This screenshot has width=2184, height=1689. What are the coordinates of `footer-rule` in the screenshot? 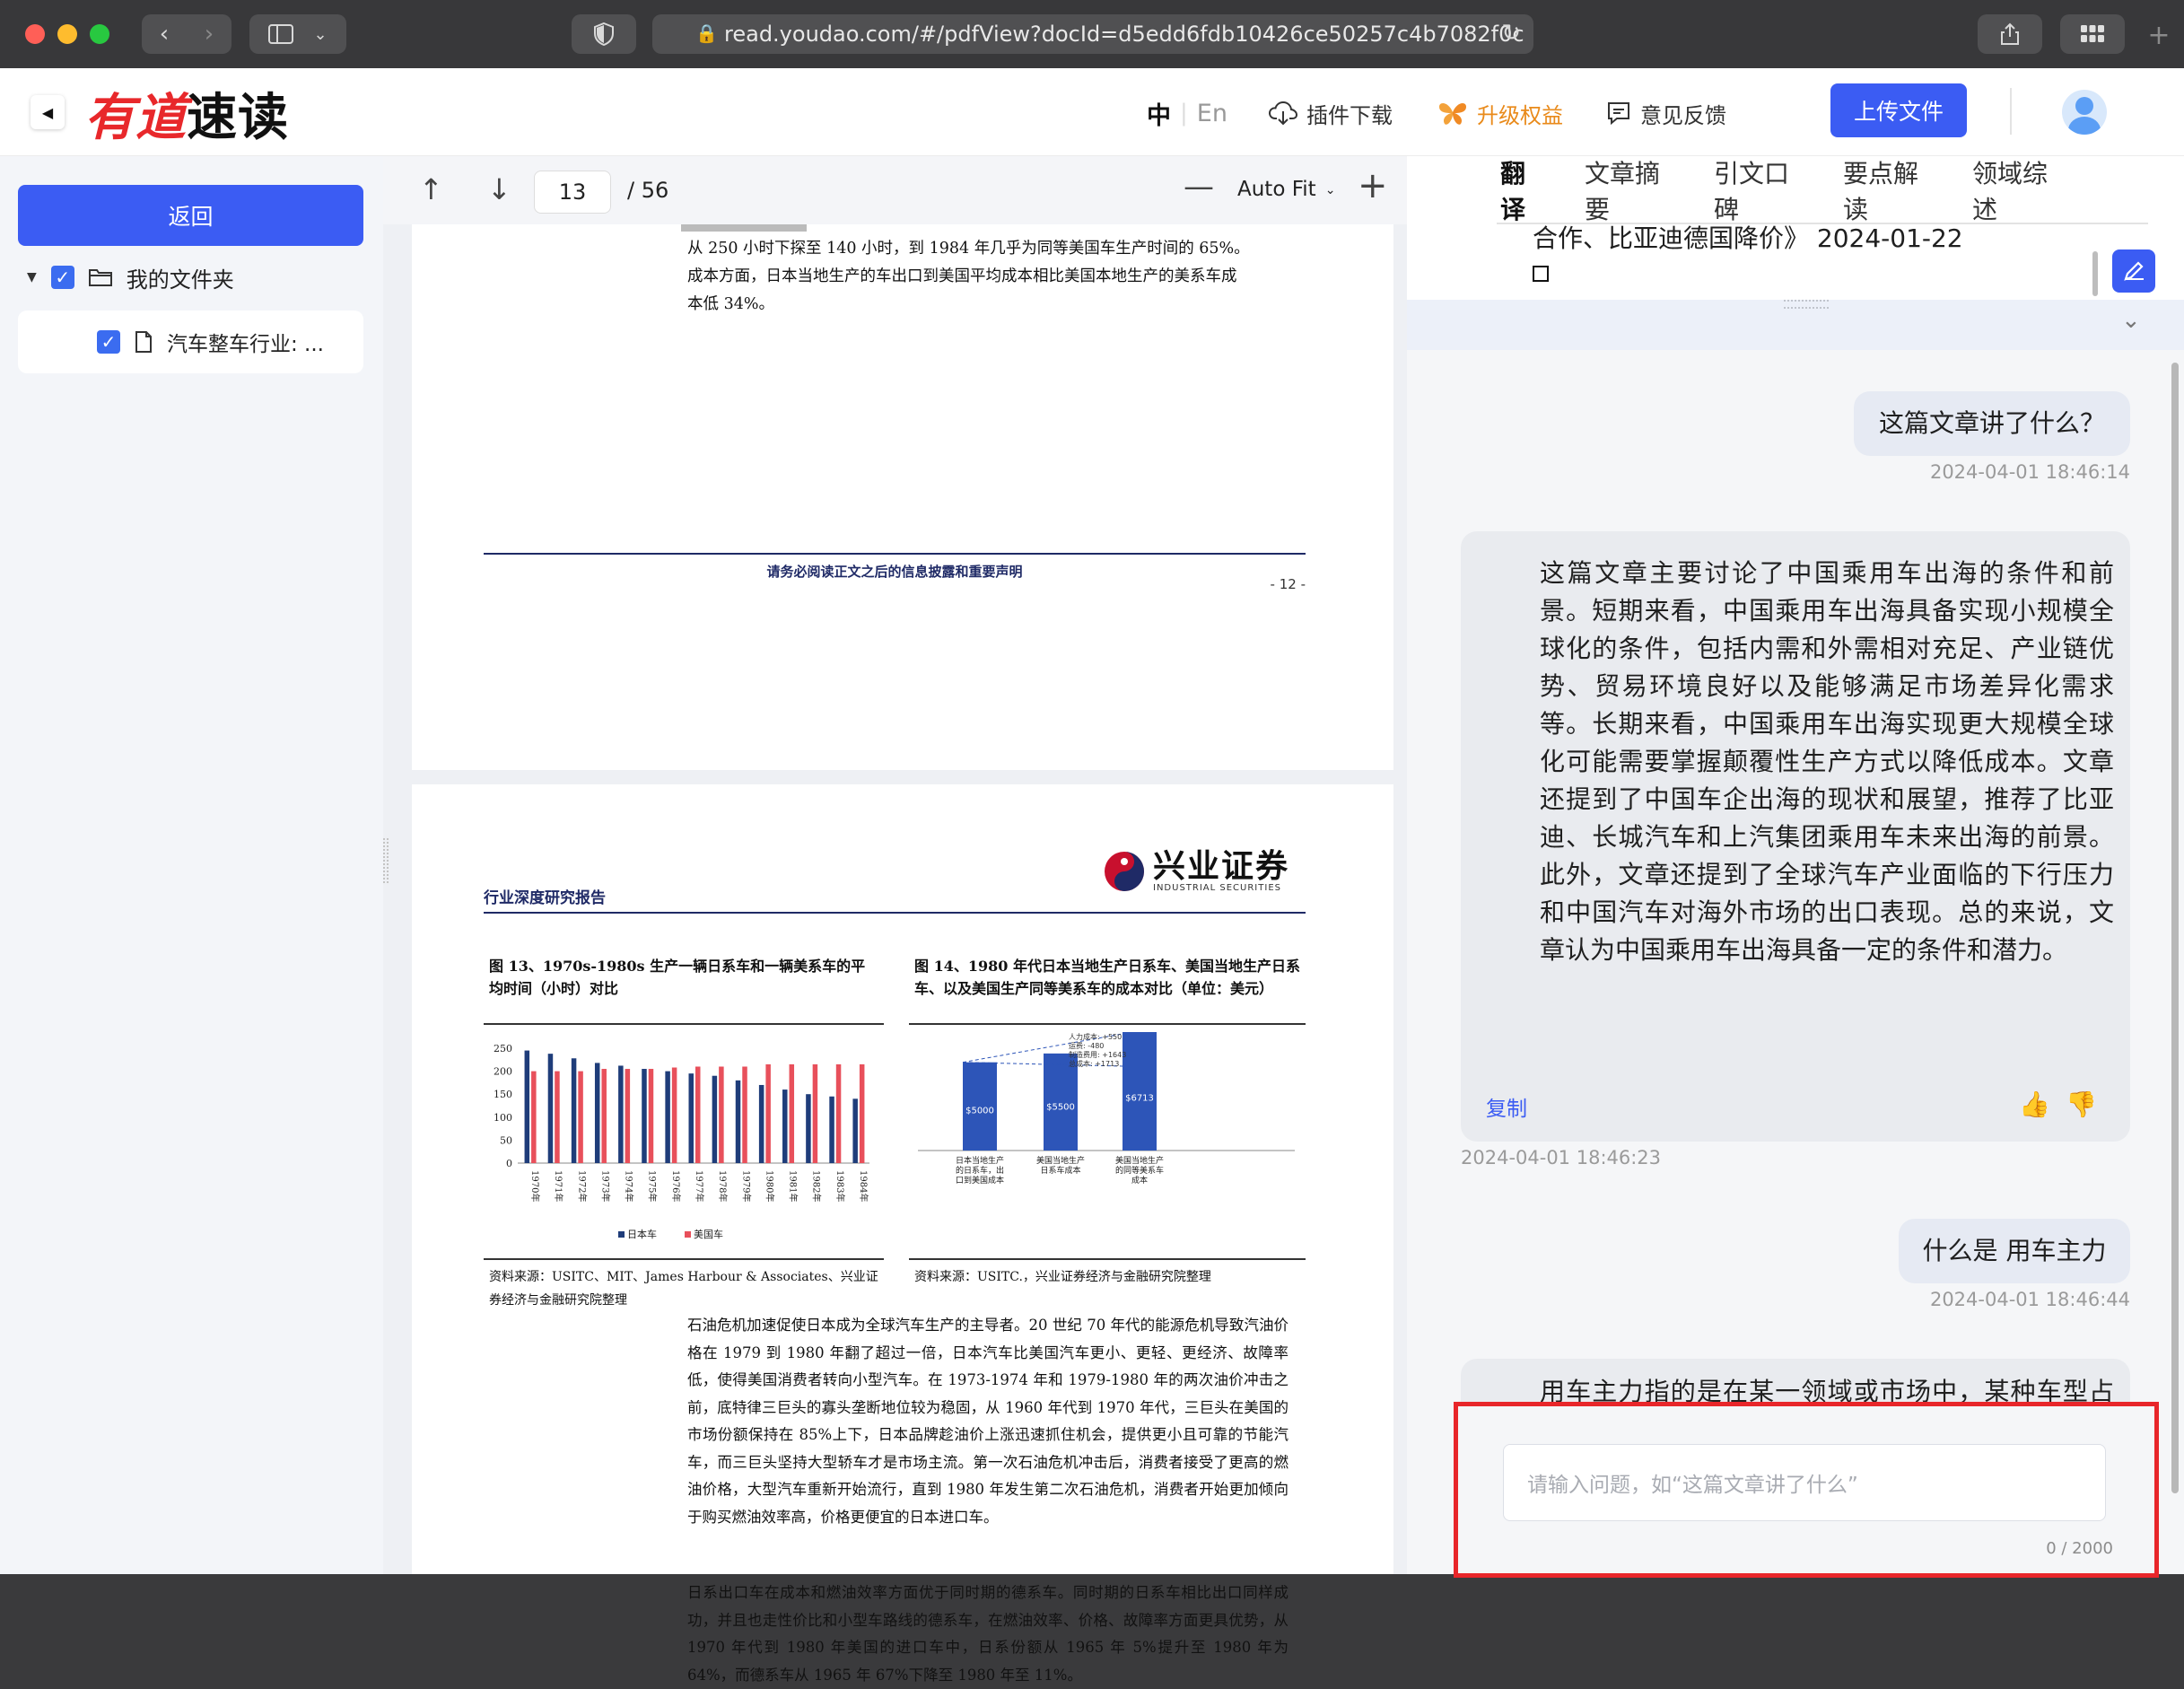 It's located at (895, 554).